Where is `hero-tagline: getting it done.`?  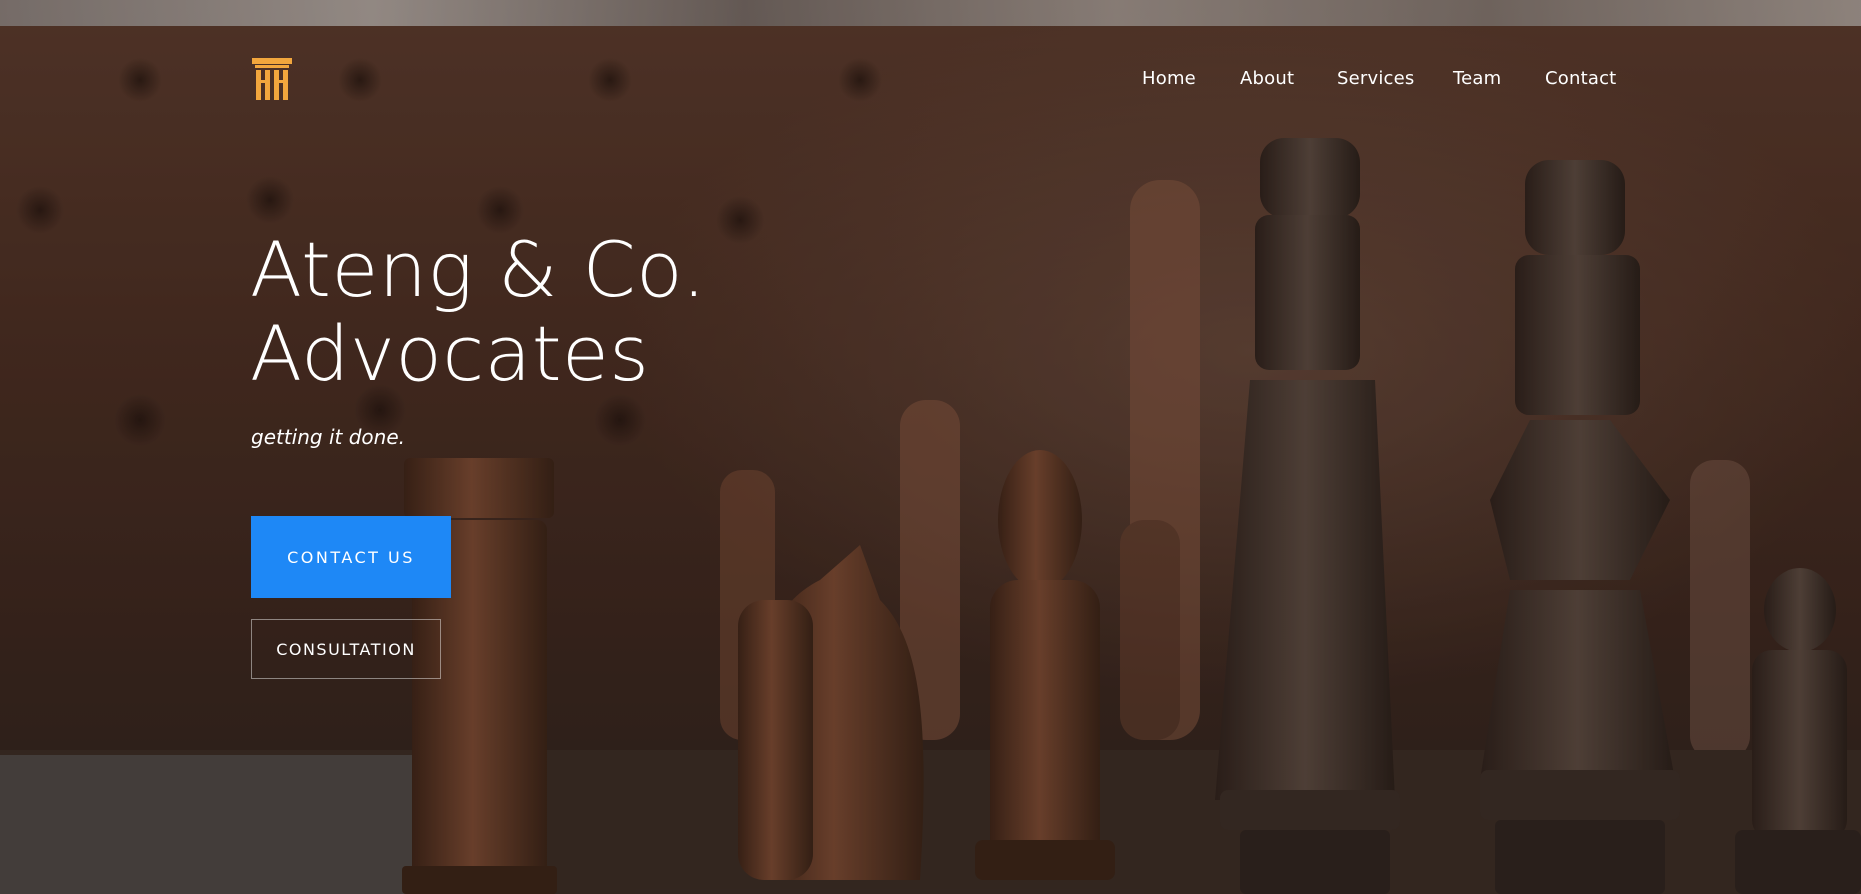
hero-tagline: getting it done. is located at coordinates (328, 437).